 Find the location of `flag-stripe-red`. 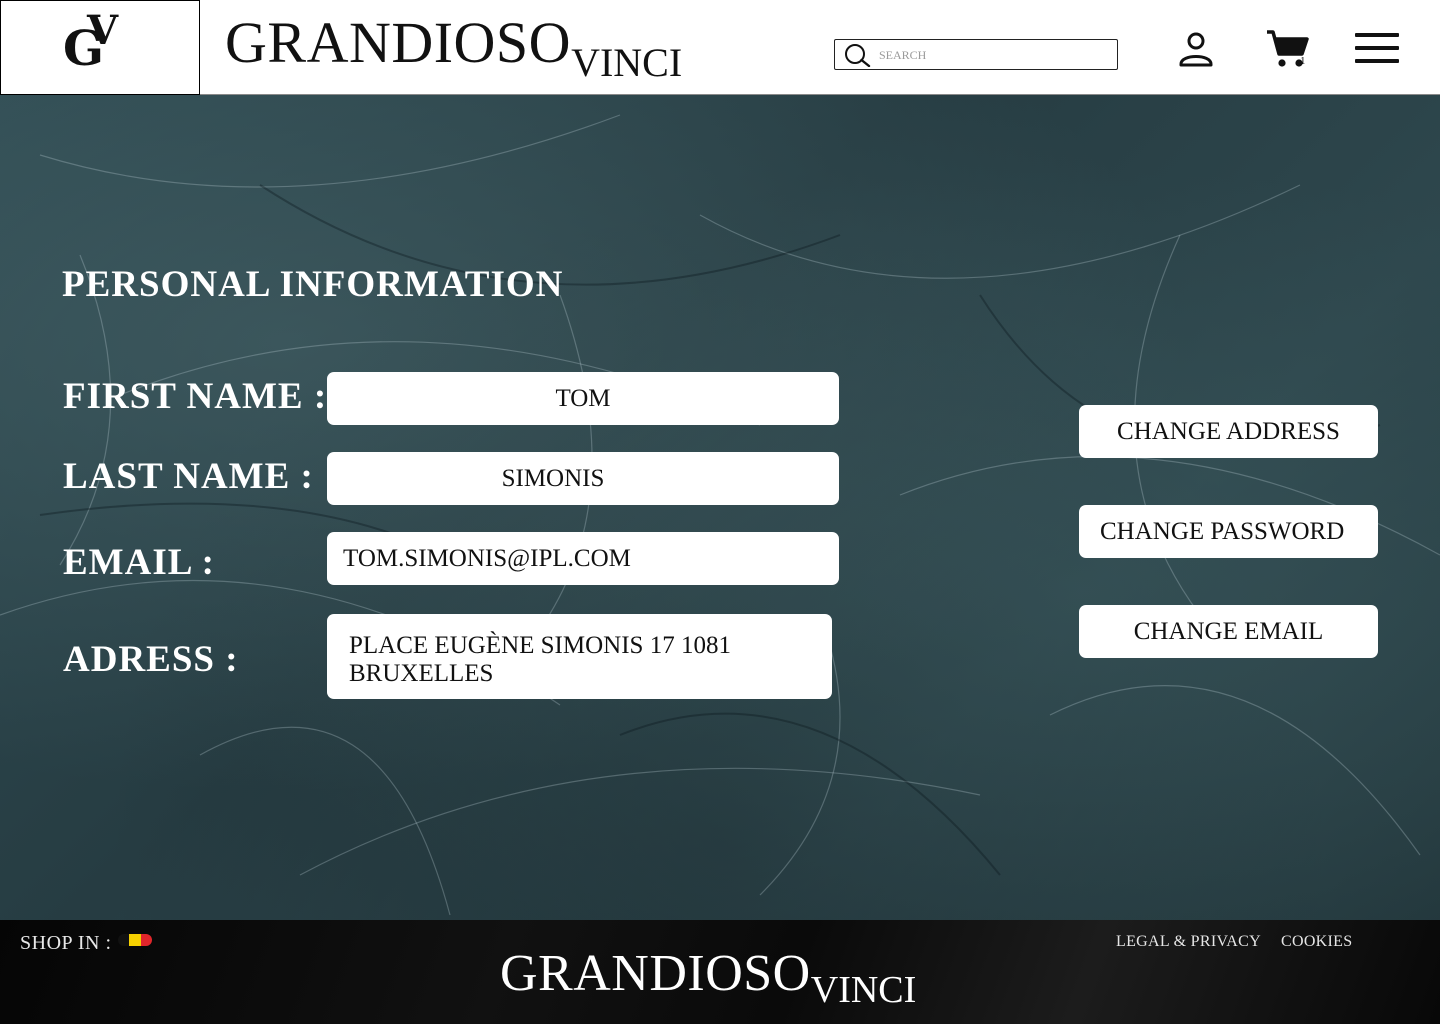

flag-stripe-red is located at coordinates (146, 940).